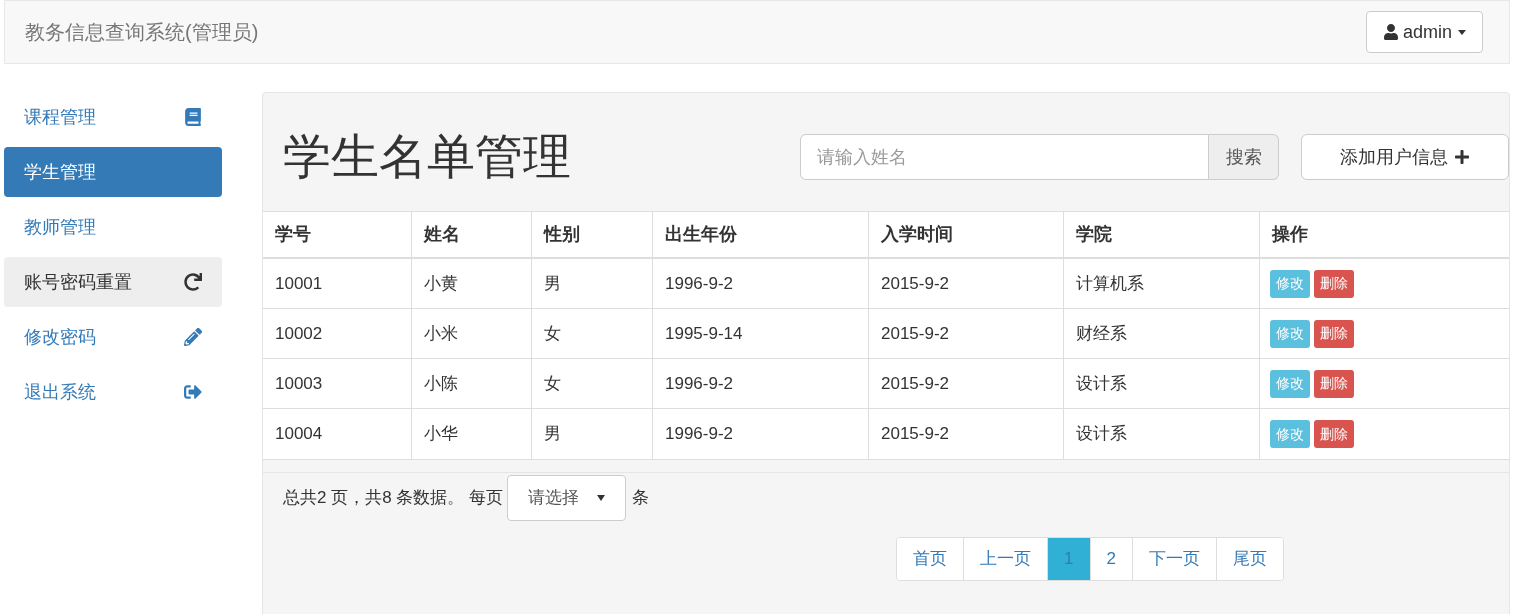 This screenshot has width=1514, height=614. What do you see at coordinates (1162, 333) in the screenshot?
I see `table-cell: 财经系` at bounding box center [1162, 333].